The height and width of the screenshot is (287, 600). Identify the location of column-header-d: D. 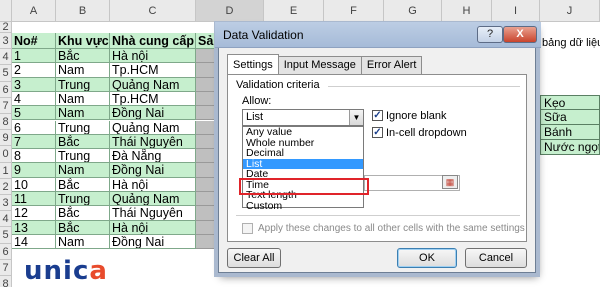
(230, 11).